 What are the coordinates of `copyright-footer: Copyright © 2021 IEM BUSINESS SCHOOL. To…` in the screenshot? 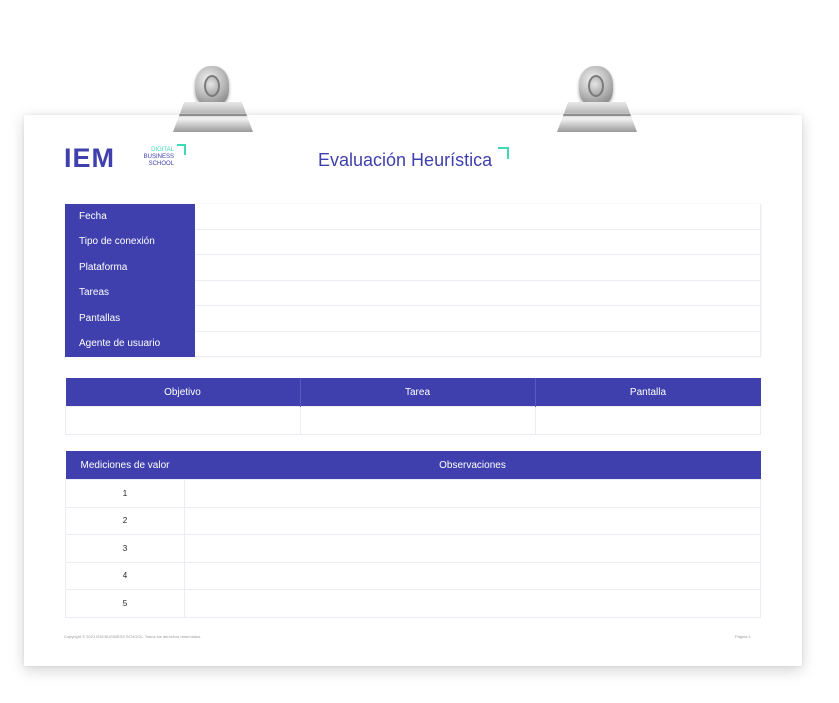 It's located at (133, 636).